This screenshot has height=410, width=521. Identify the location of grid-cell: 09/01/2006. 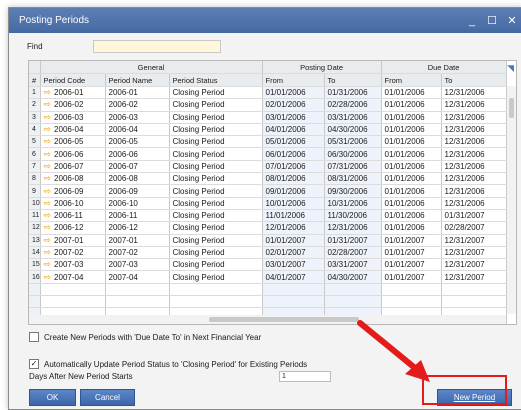
(293, 191).